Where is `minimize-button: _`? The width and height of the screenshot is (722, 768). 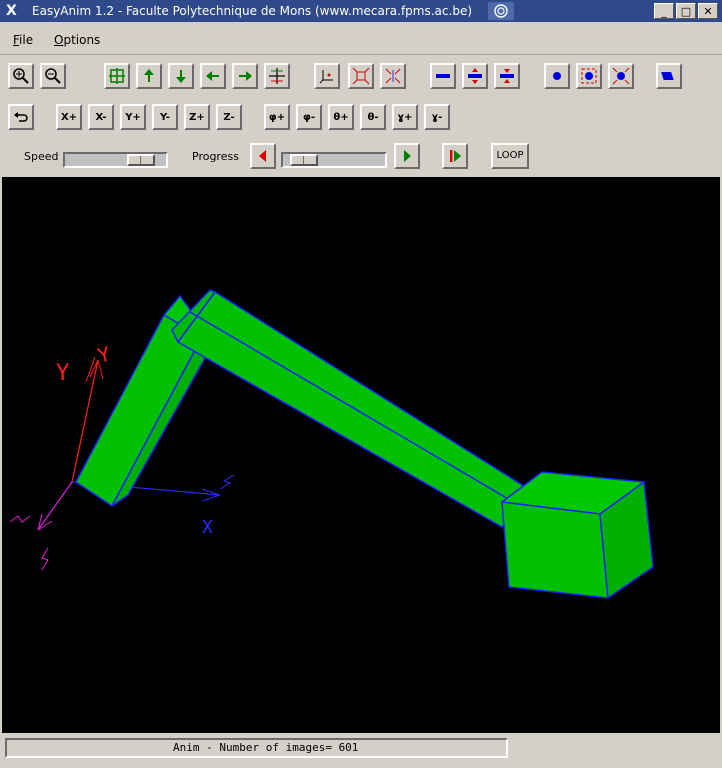 minimize-button: _ is located at coordinates (664, 11).